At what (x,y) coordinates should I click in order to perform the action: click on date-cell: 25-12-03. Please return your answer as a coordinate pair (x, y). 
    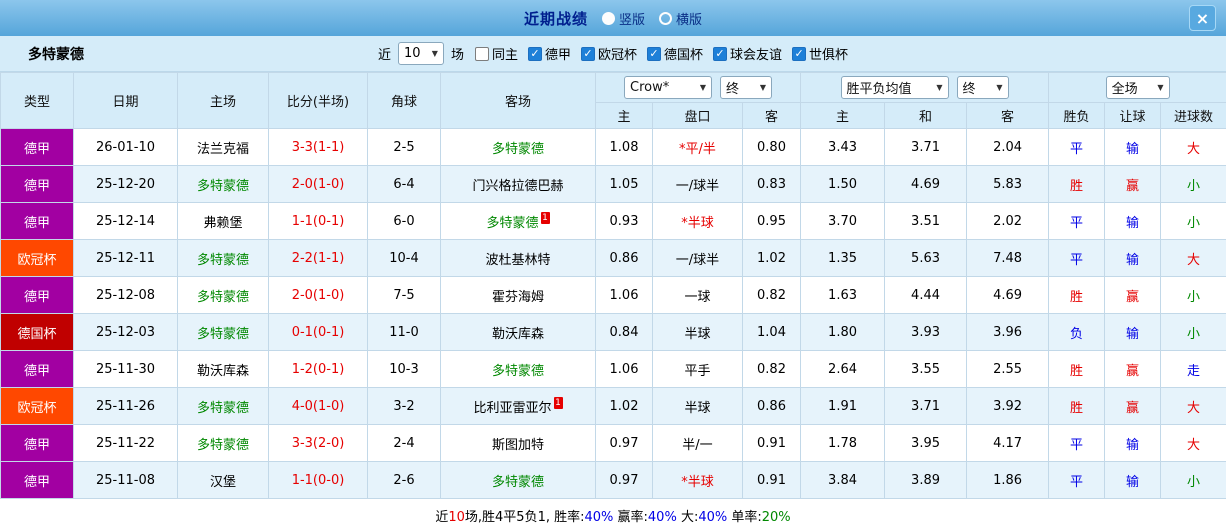
    Looking at the image, I should click on (125, 332).